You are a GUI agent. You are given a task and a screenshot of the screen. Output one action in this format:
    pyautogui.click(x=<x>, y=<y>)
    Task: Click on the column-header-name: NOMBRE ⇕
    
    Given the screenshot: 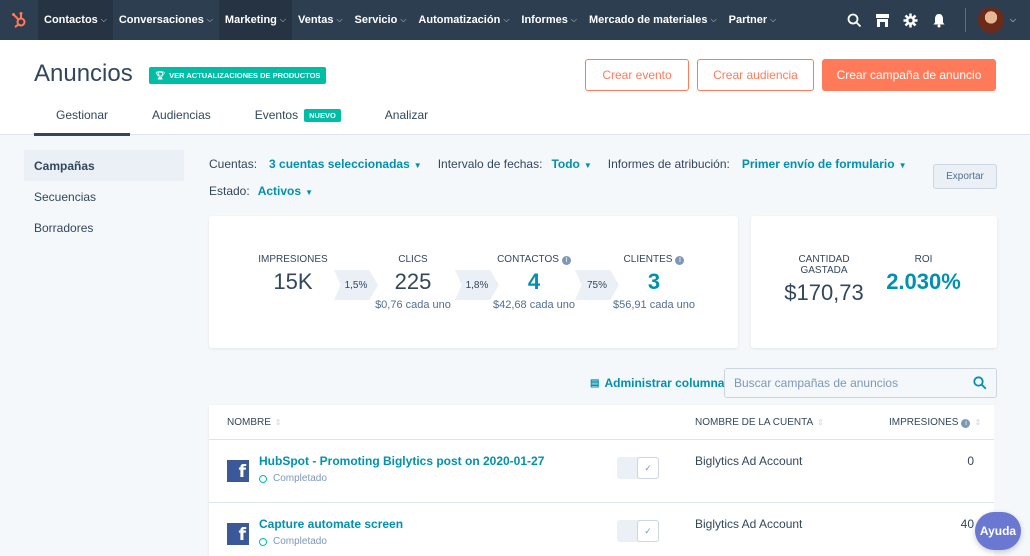 What is the action you would take?
    pyautogui.click(x=254, y=422)
    